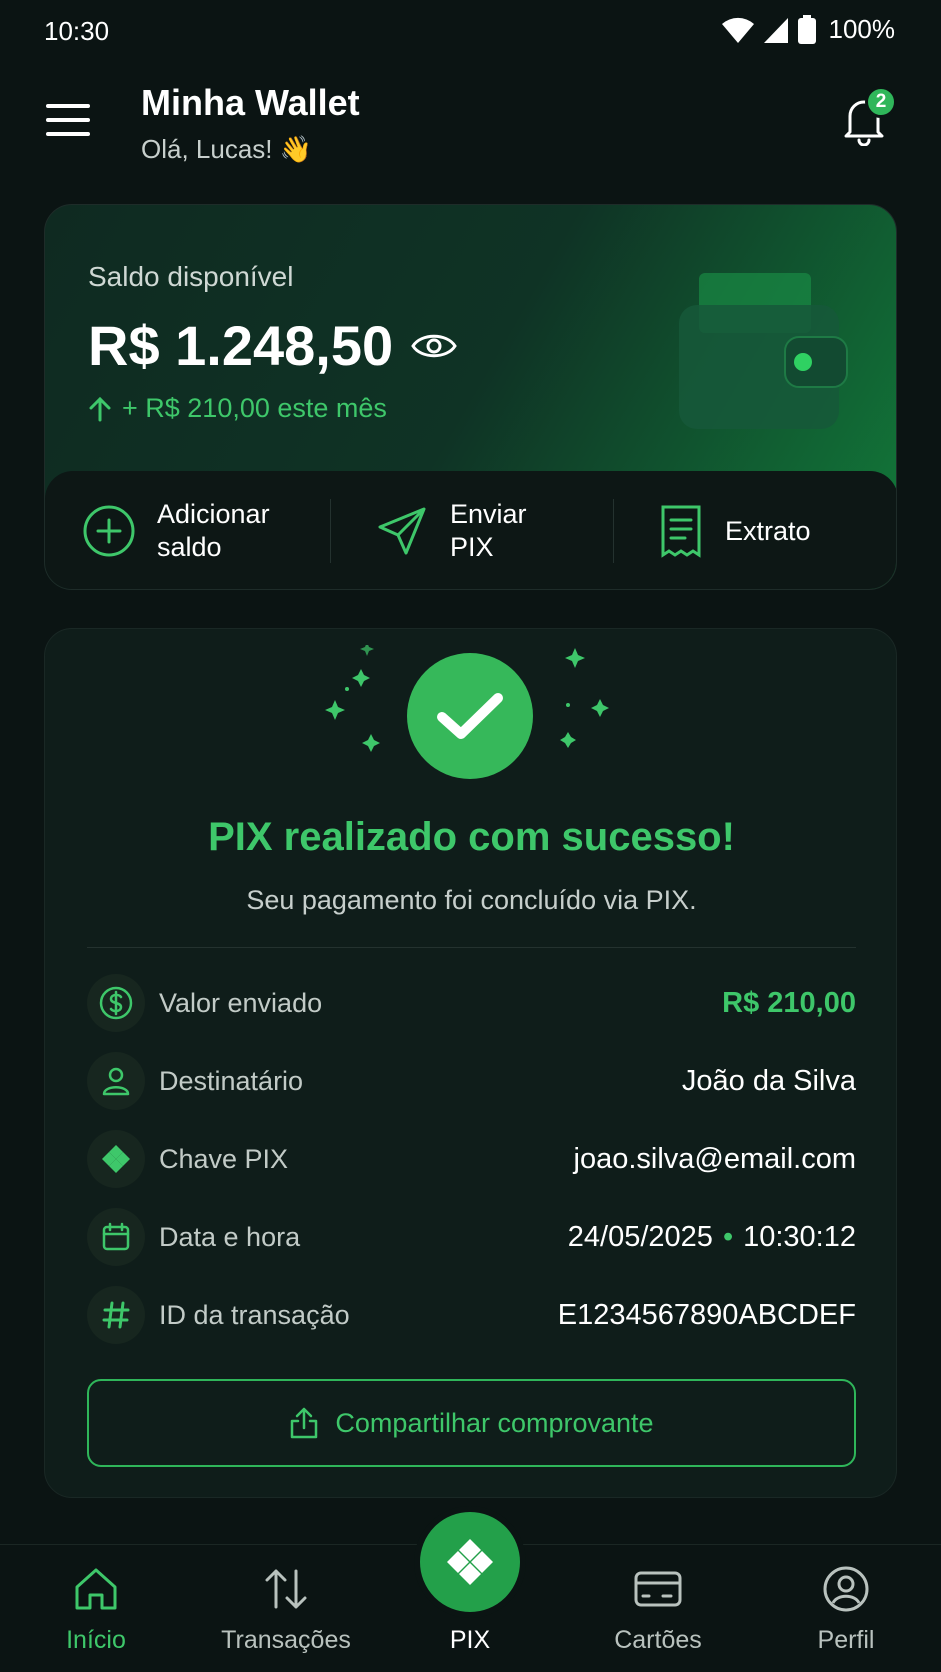 The width and height of the screenshot is (941, 1672). Describe the element at coordinates (470, 716) in the screenshot. I see `success-check-icon` at that location.